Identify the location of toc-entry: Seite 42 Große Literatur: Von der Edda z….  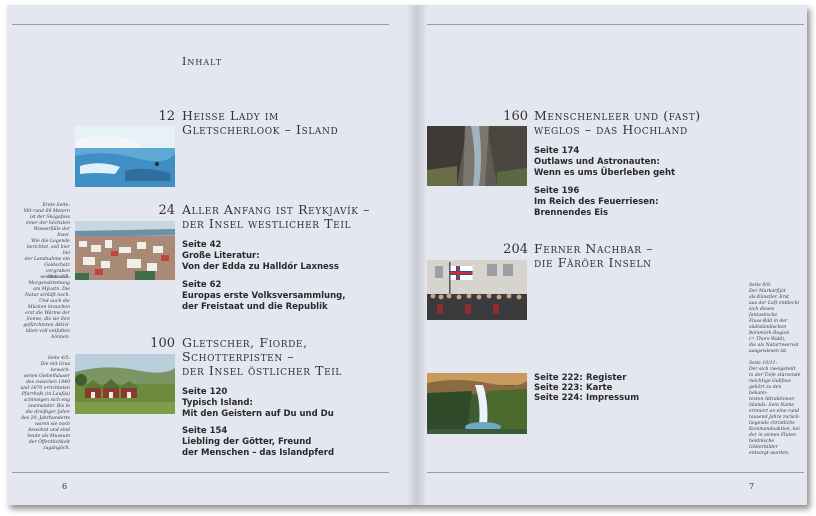
(260, 256).